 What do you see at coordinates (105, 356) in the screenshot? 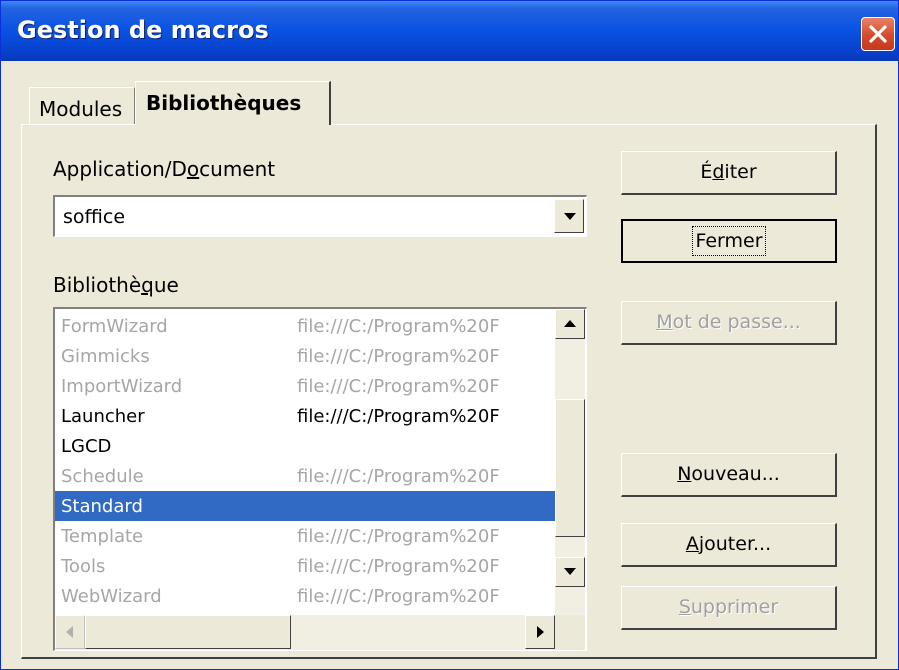
I see `library-name: Gimmicks` at bounding box center [105, 356].